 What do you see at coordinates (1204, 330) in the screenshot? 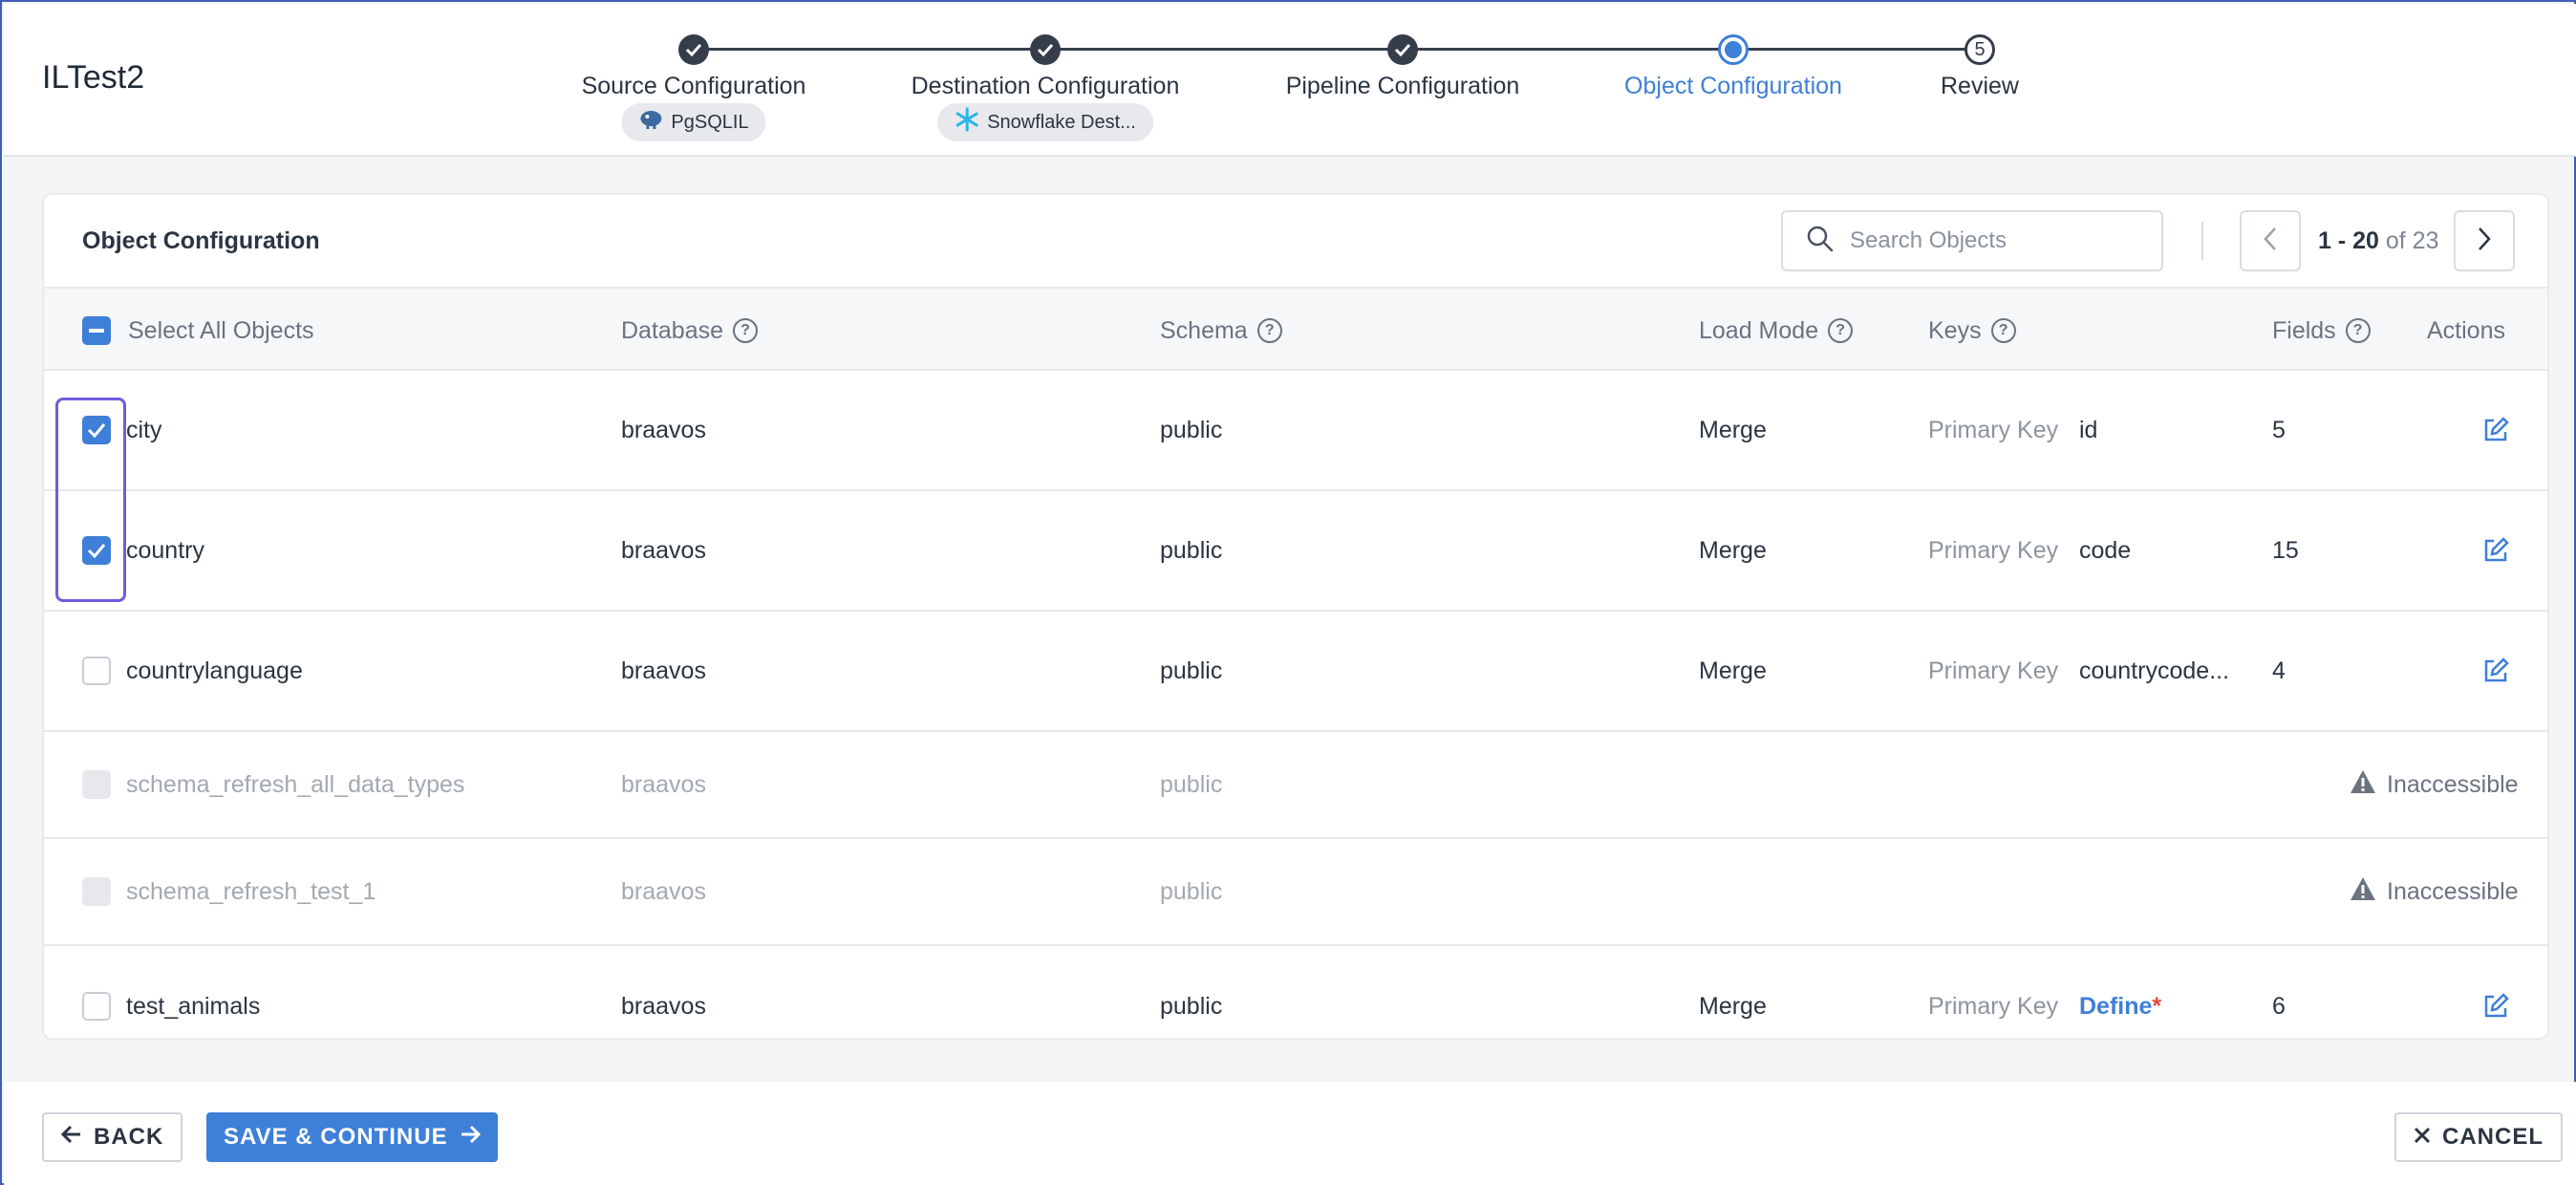
I see `schema-header-label: Schema` at bounding box center [1204, 330].